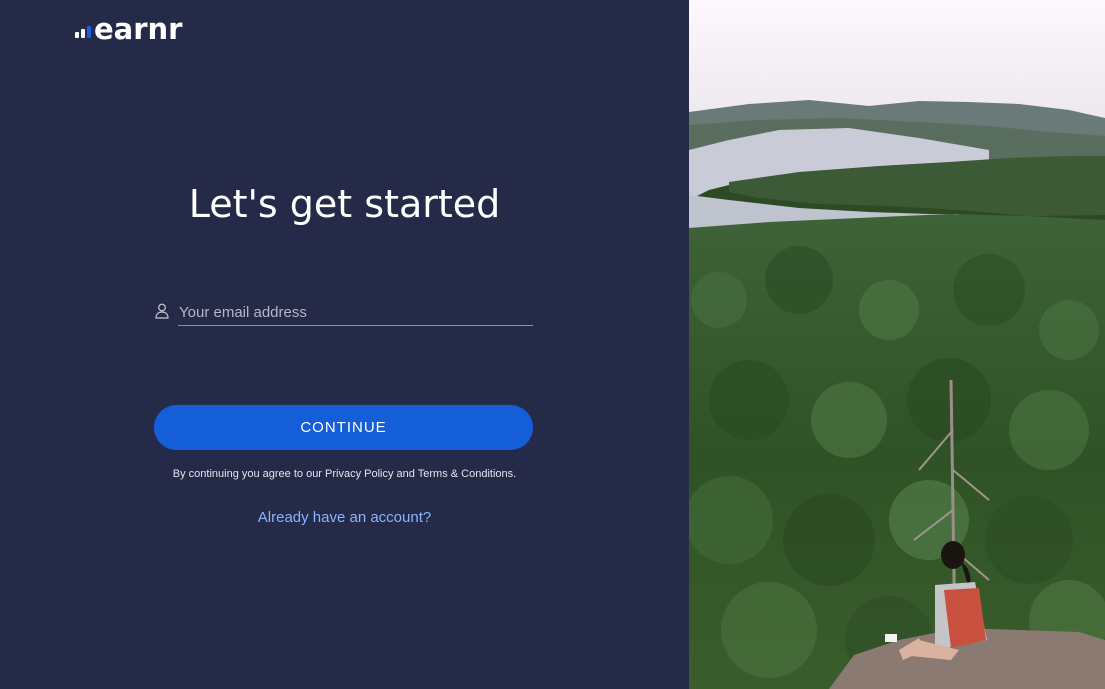 Image resolution: width=1105 pixels, height=689 pixels. Describe the element at coordinates (138, 29) in the screenshot. I see `logo-text: earnr` at that location.